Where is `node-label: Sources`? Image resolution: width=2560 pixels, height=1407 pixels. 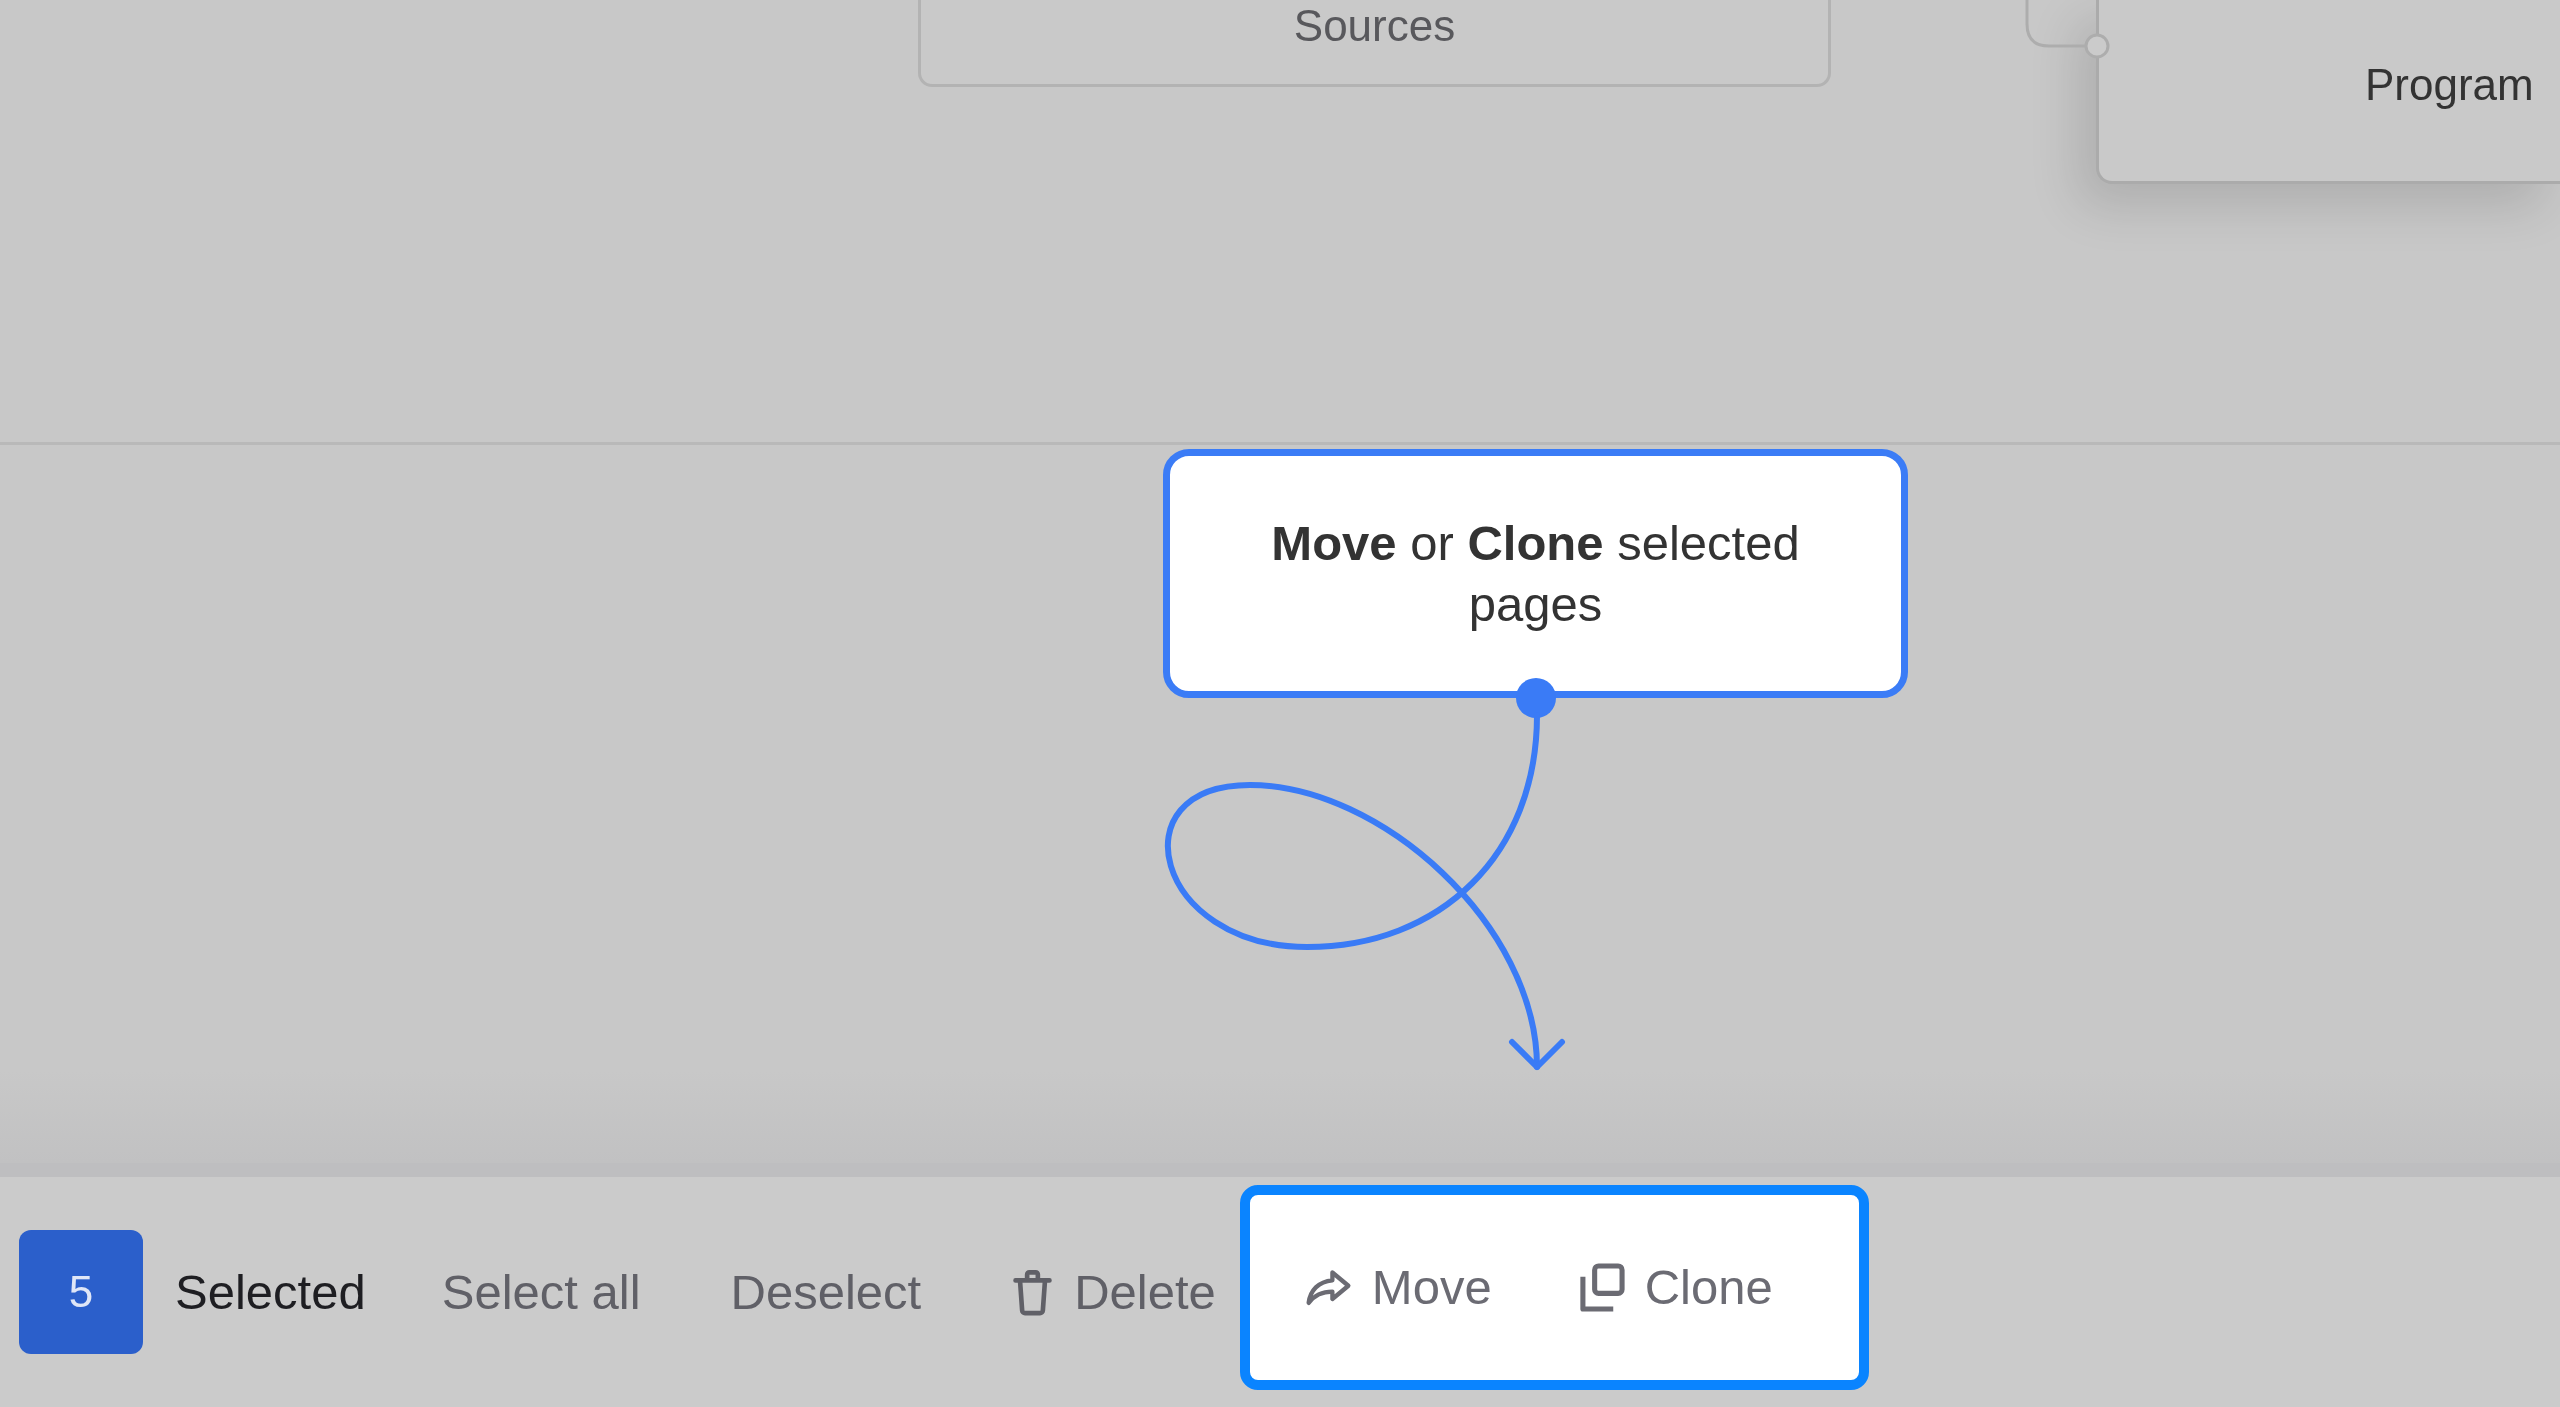 node-label: Sources is located at coordinates (1374, 26).